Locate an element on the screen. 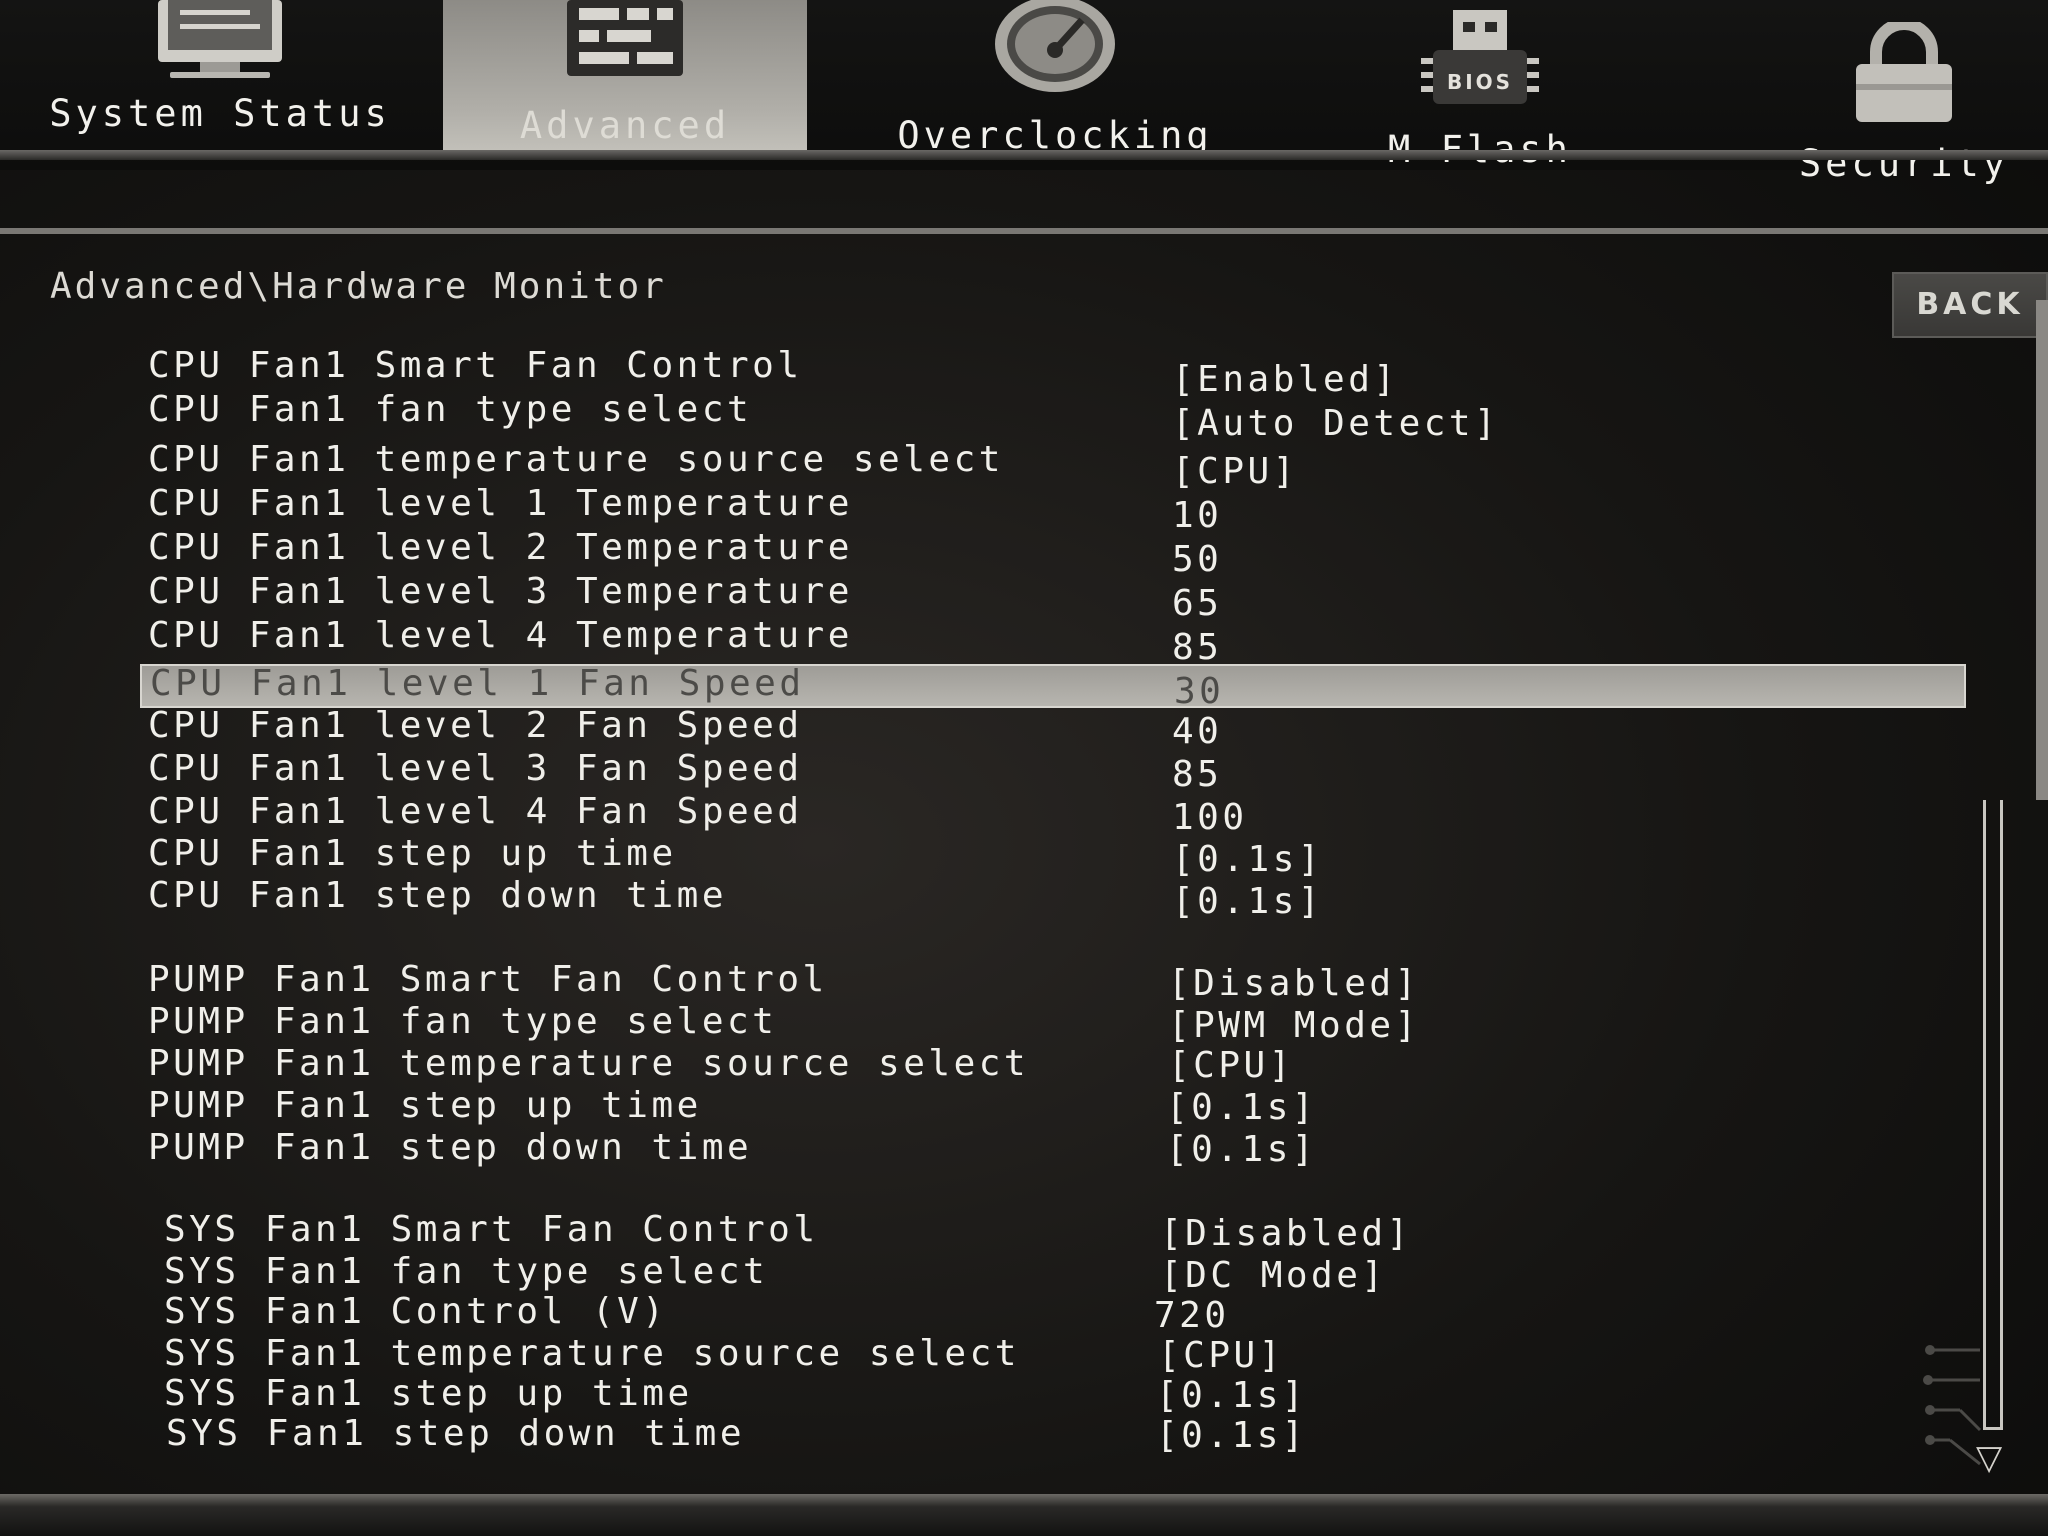 The height and width of the screenshot is (1536, 2048). setting-row-cpu-fan1-level-4-fan-speed: CPU Fan1 level 4 Fan Speed 100 is located at coordinates (1053, 814).